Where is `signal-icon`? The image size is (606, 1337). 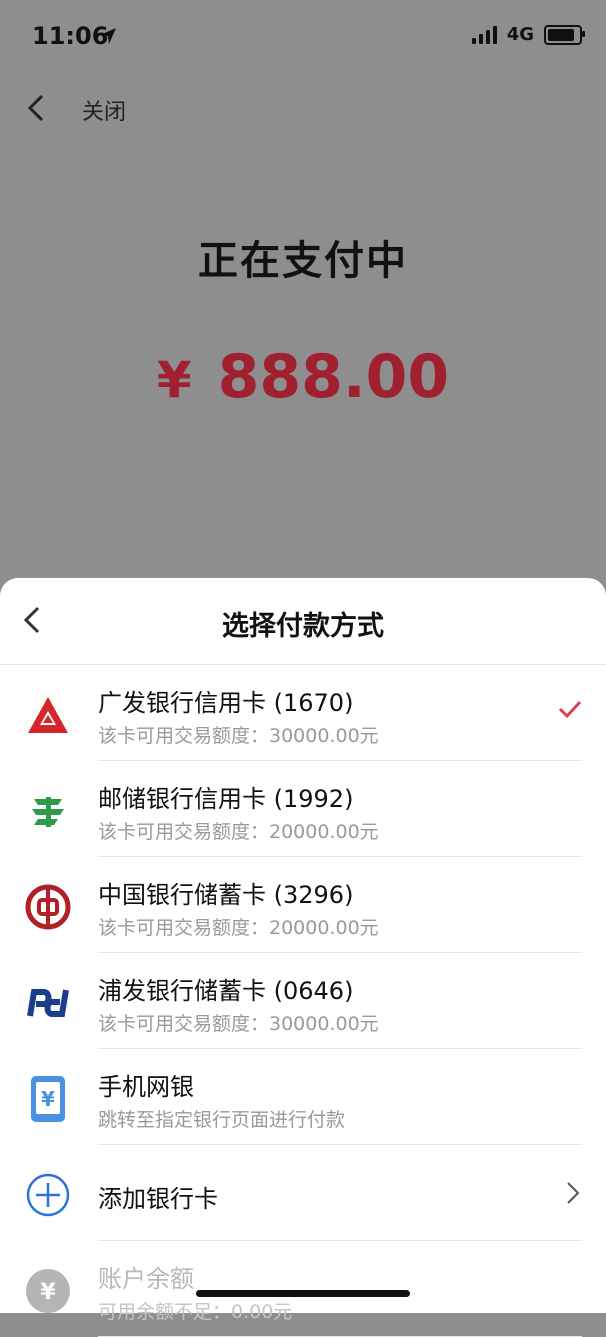
signal-icon is located at coordinates (484, 34).